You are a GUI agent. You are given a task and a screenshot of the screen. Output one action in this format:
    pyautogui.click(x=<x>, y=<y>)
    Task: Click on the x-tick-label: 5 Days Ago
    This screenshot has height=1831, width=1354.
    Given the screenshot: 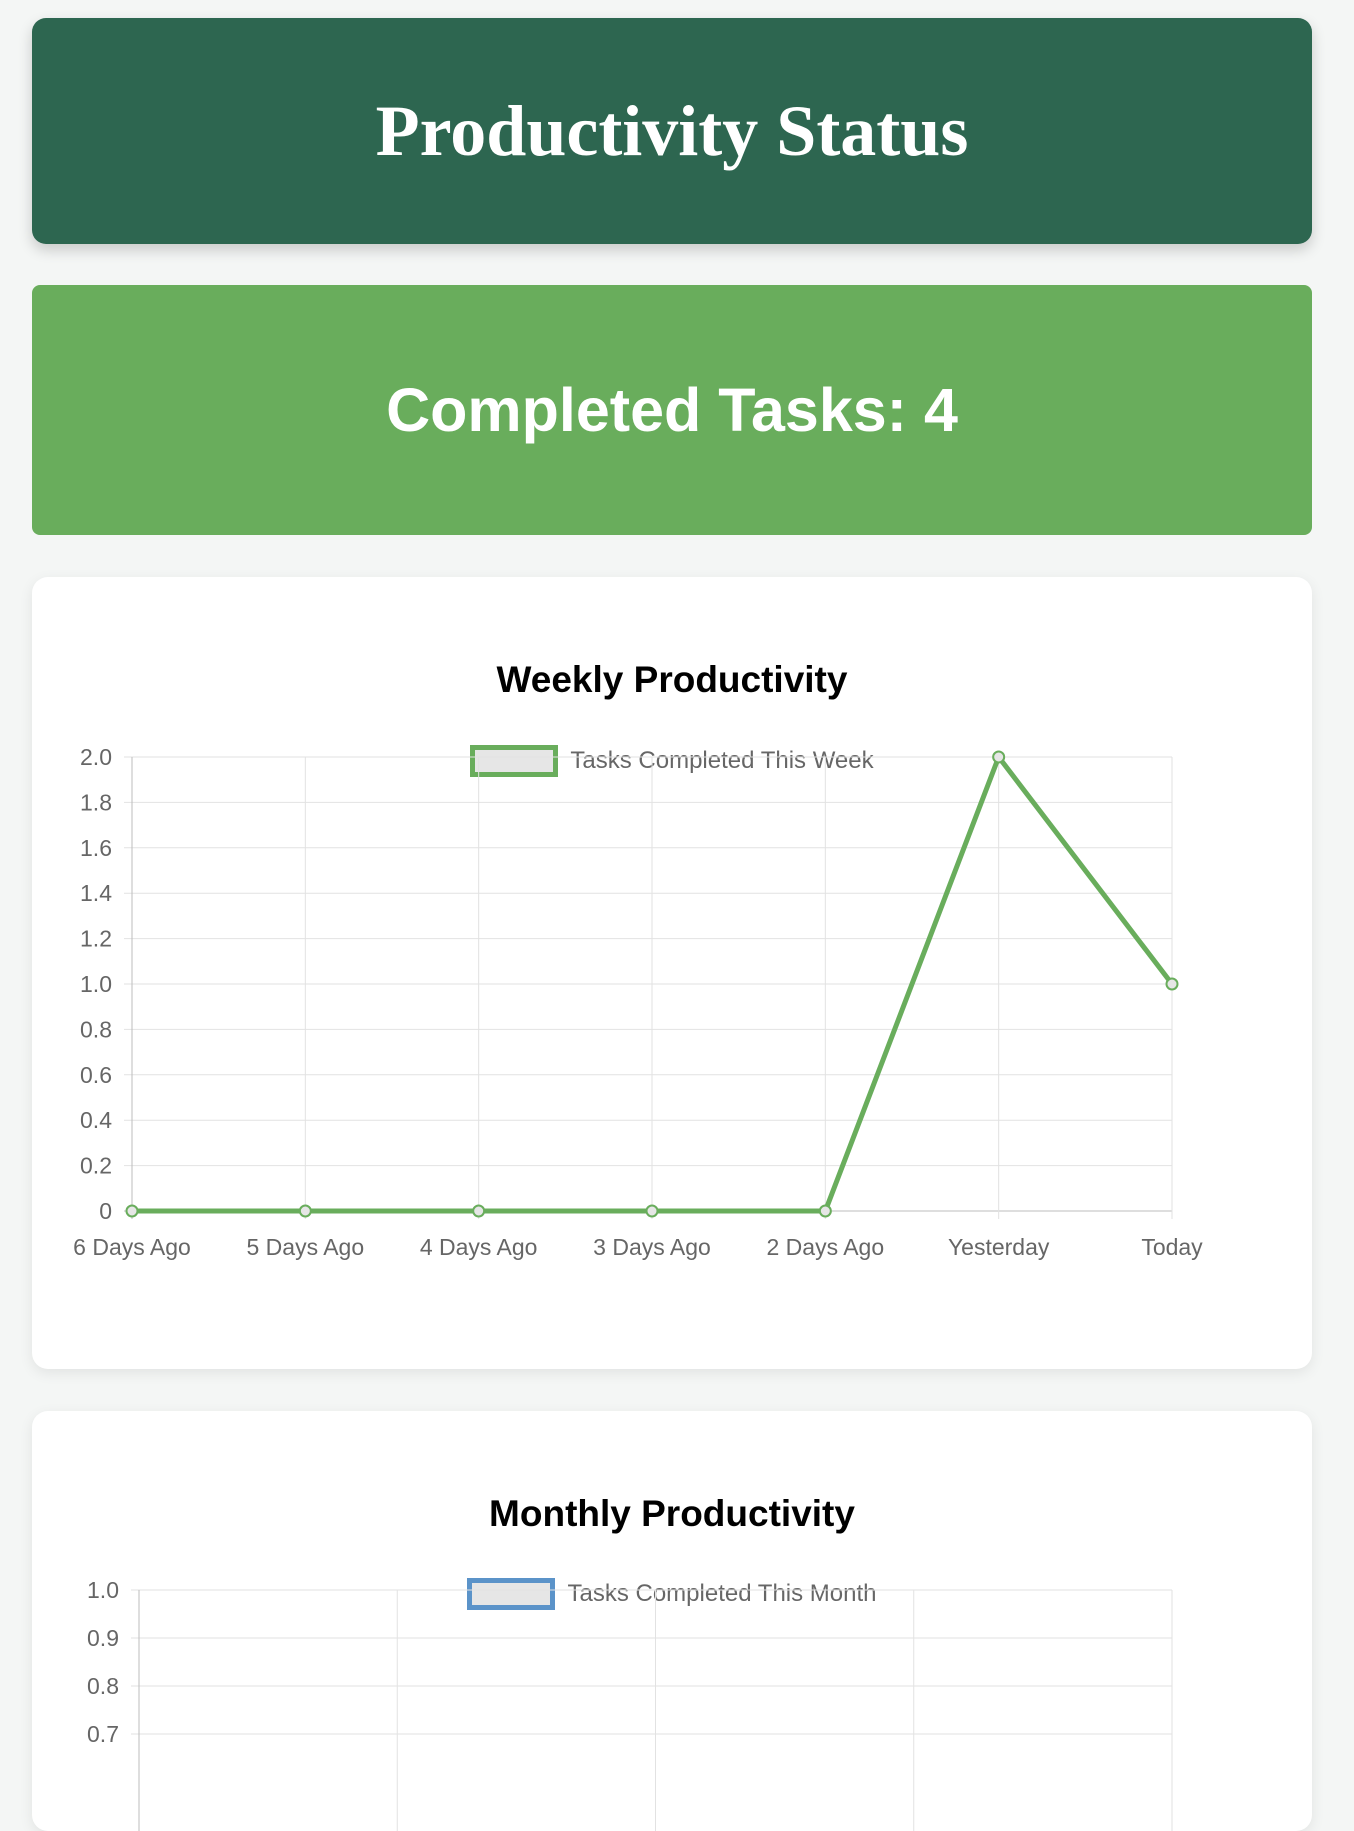 What is the action you would take?
    pyautogui.click(x=306, y=1247)
    